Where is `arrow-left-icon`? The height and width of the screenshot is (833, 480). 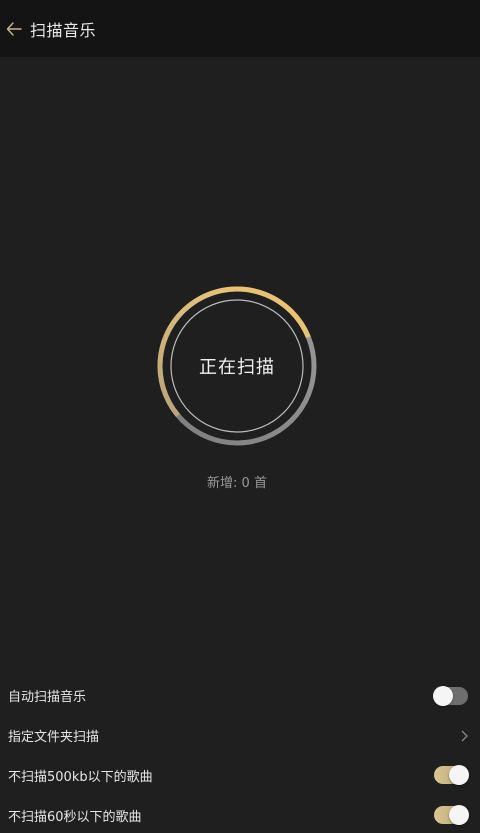 arrow-left-icon is located at coordinates (14, 28).